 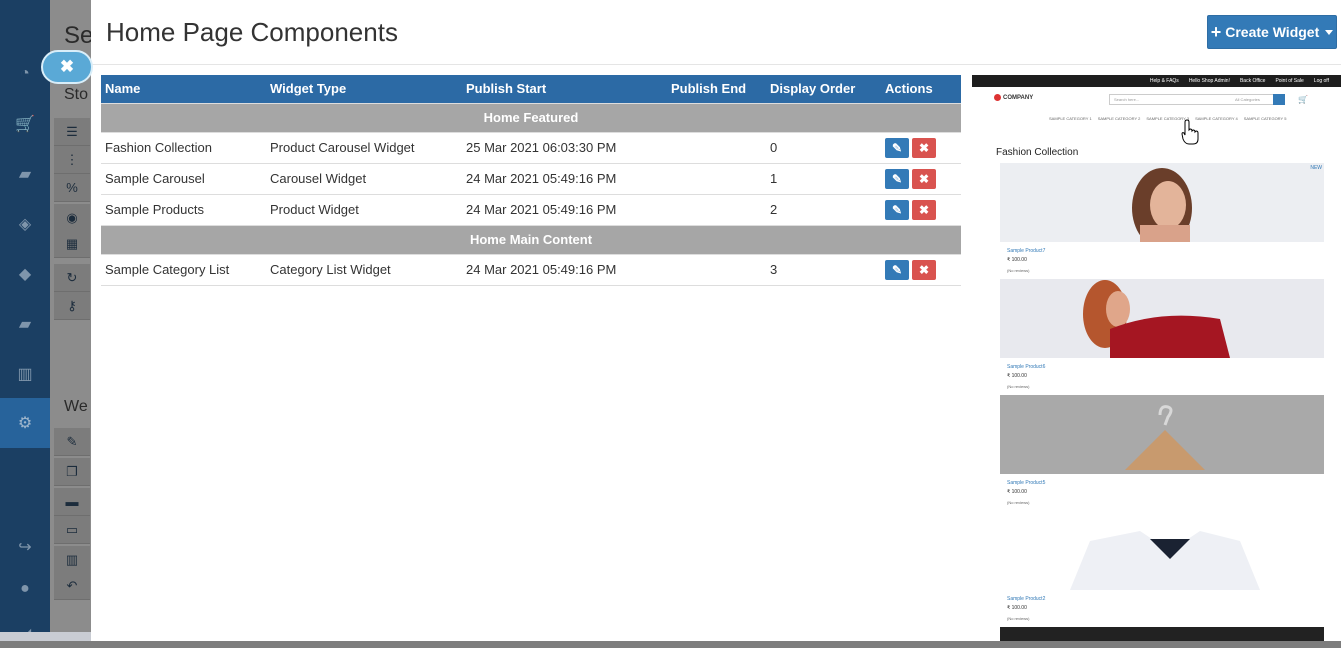 I want to click on product-name: Sample Product5, so click(x=1174, y=483).